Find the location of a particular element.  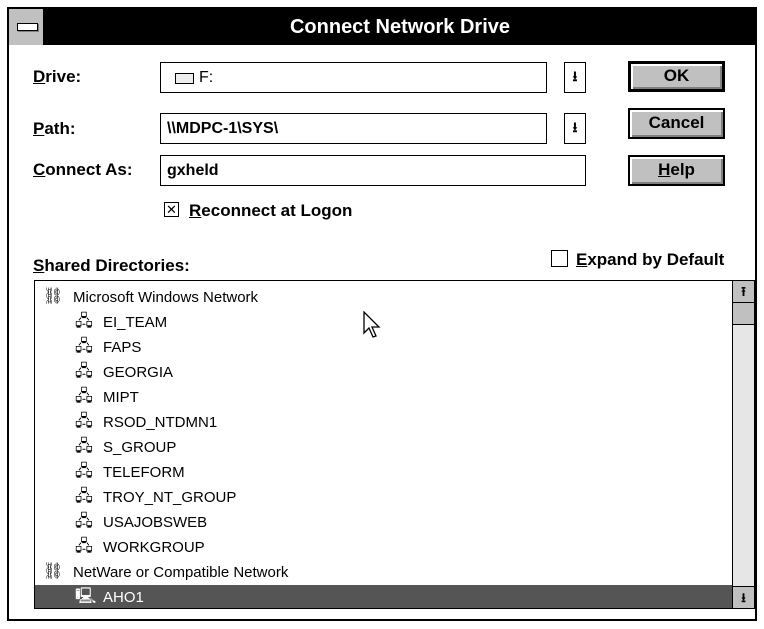

drive-icon is located at coordinates (184, 78).